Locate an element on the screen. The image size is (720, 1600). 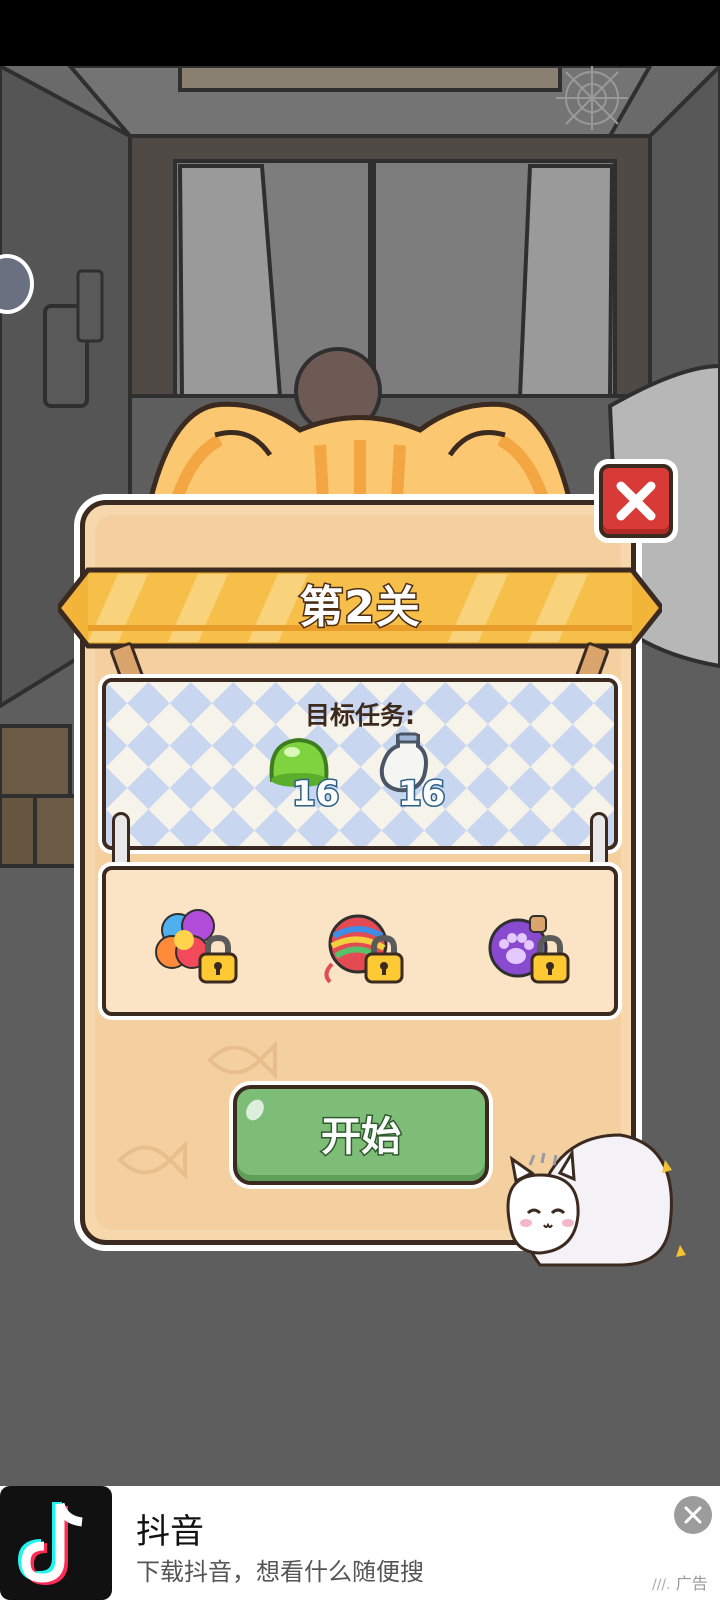
task-label: 目标任务: is located at coordinates (360, 715).